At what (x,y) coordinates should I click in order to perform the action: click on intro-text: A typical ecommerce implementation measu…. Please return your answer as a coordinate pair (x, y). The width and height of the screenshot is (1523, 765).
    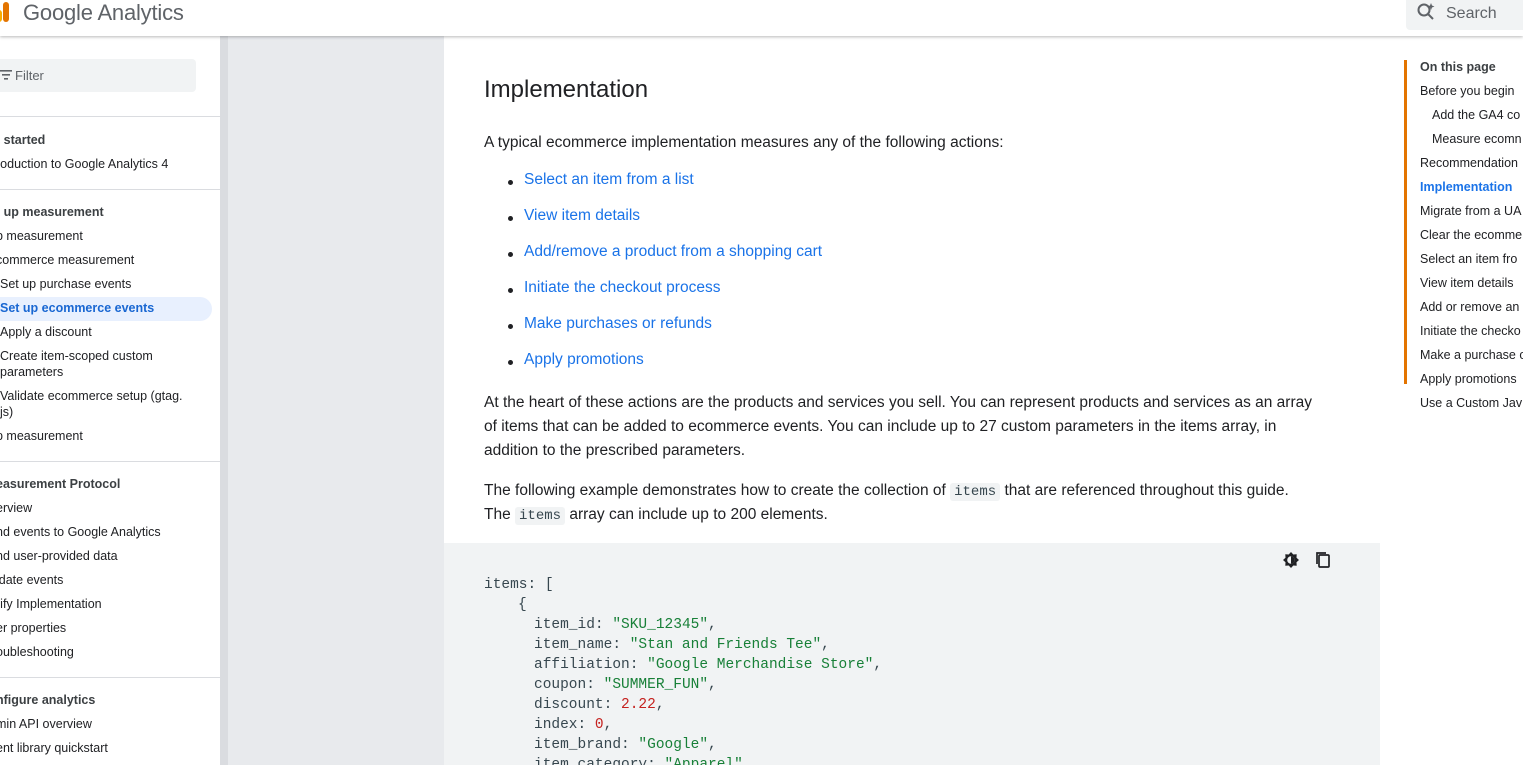
    Looking at the image, I should click on (744, 142).